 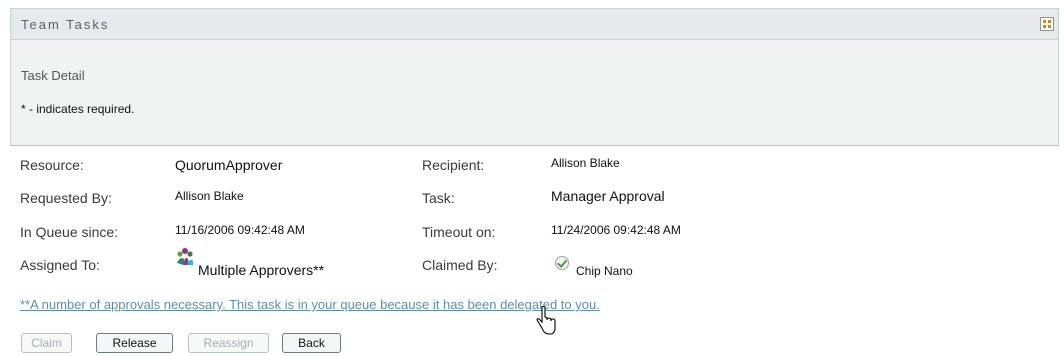 What do you see at coordinates (46, 343) in the screenshot?
I see `claim-button: Claim` at bounding box center [46, 343].